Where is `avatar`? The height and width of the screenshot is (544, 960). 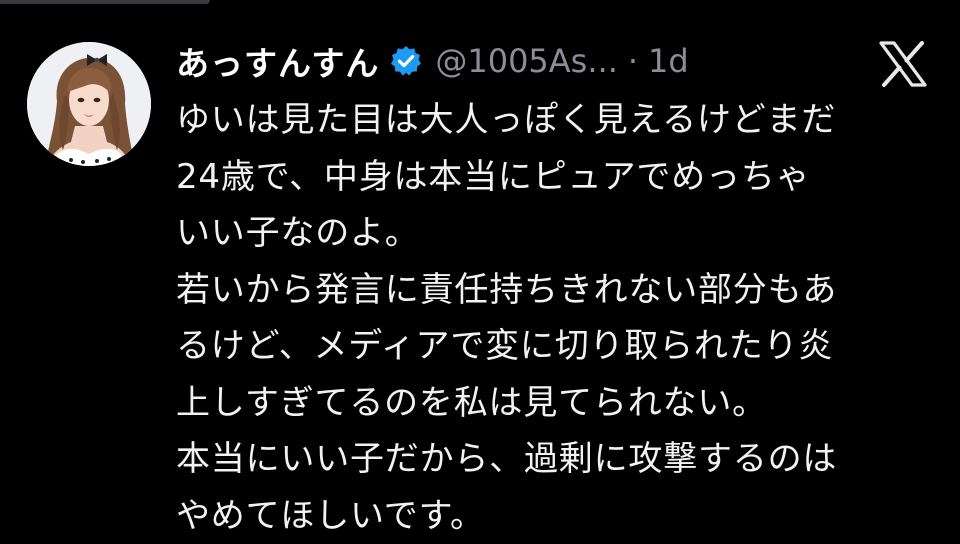 avatar is located at coordinates (89, 104).